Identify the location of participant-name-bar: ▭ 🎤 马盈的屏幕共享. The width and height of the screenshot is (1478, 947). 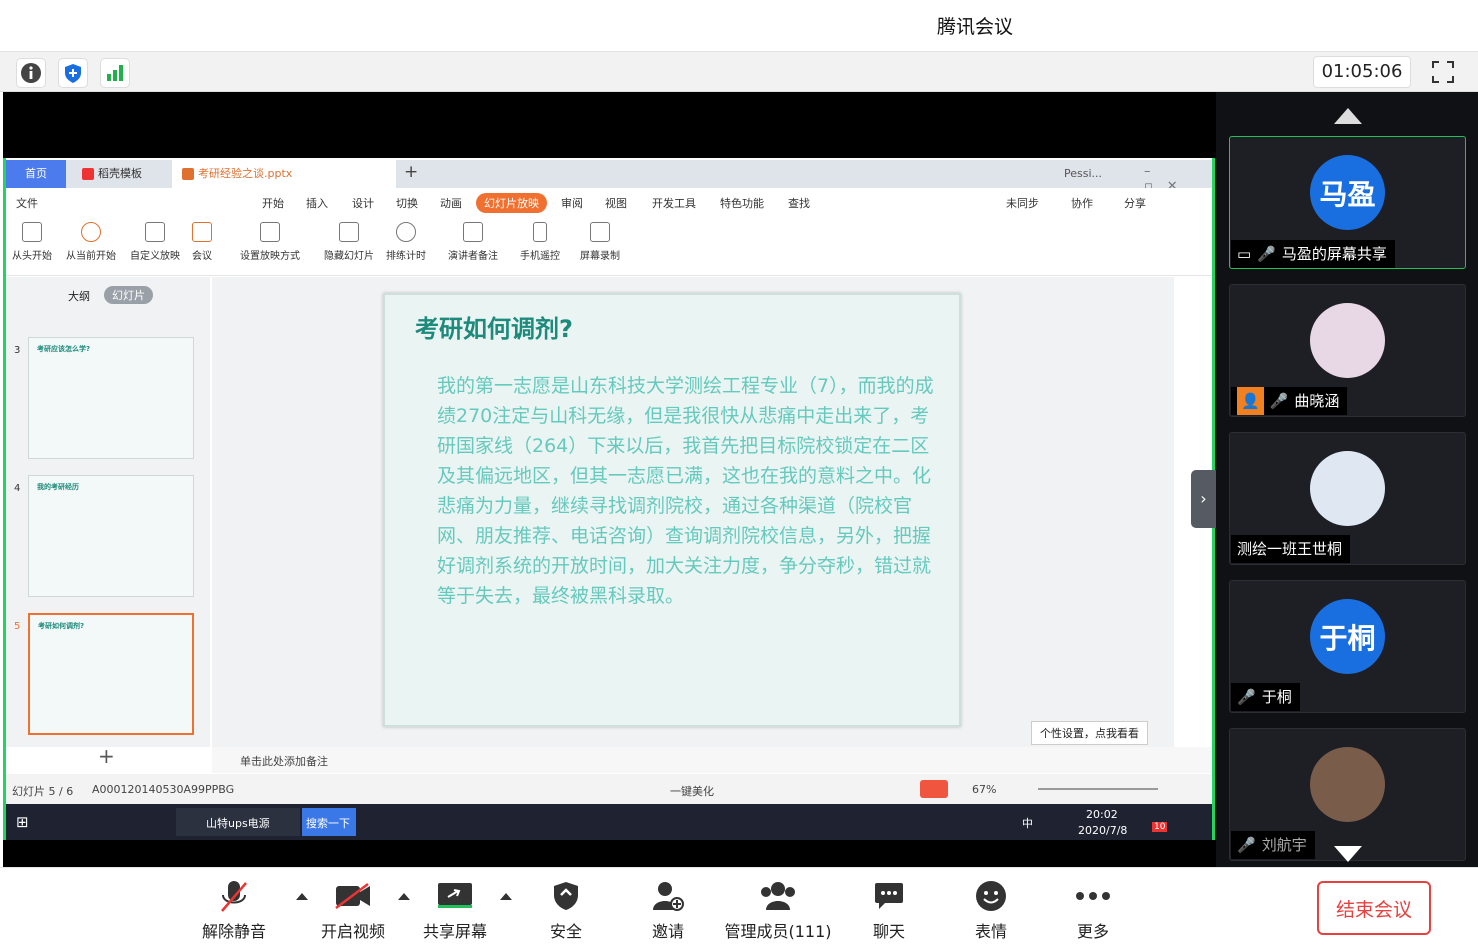
(1313, 254).